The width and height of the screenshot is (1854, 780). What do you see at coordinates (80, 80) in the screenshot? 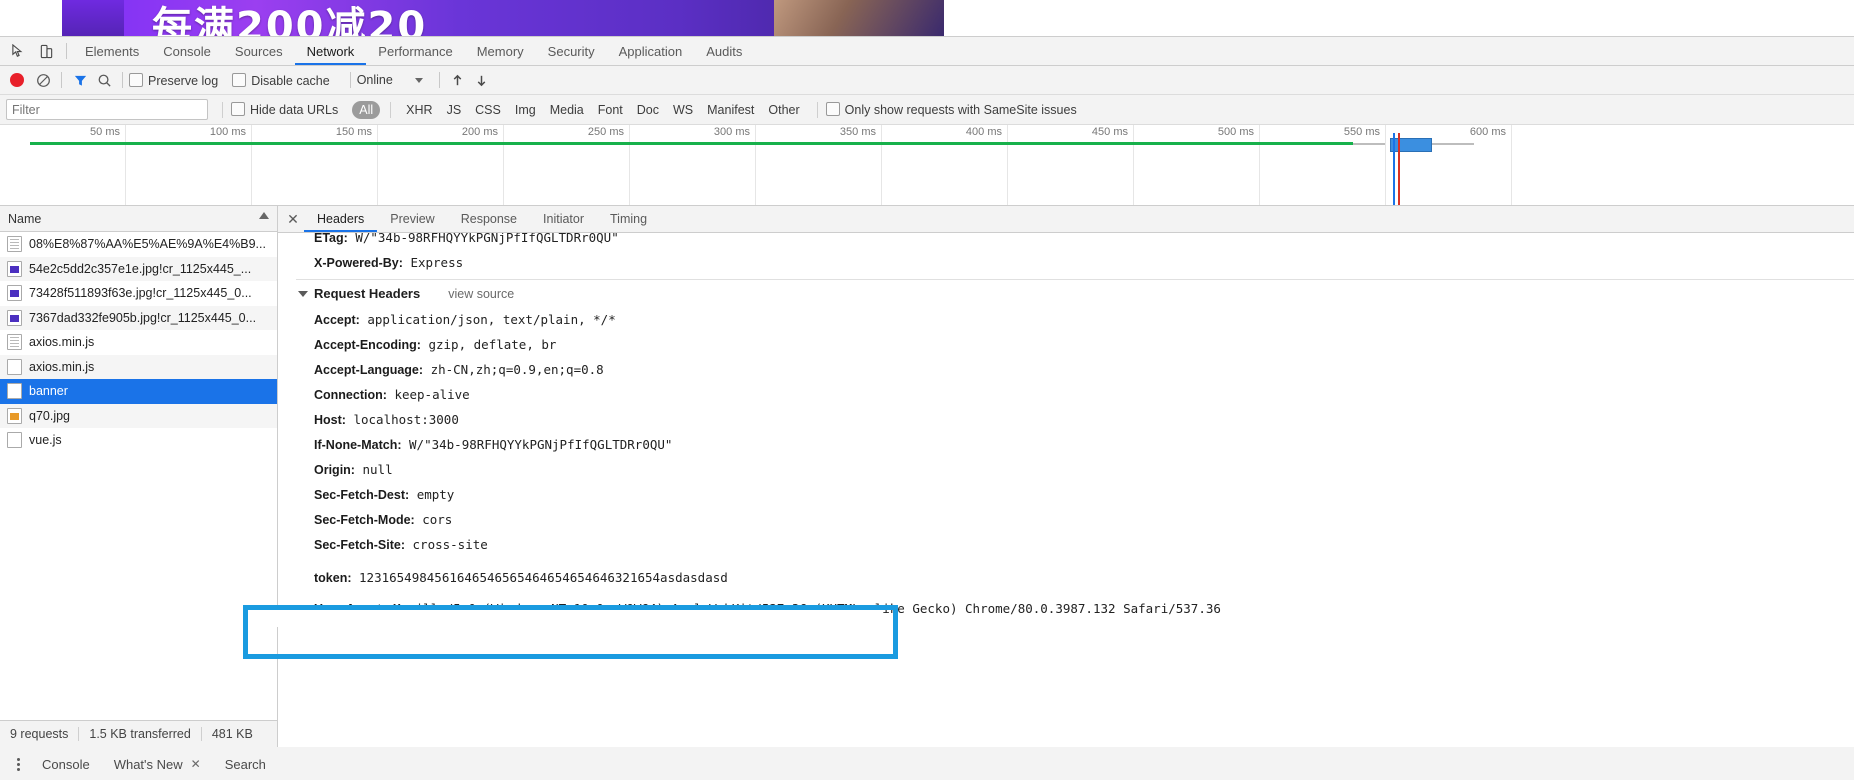
I see `filter-funnel-icon` at bounding box center [80, 80].